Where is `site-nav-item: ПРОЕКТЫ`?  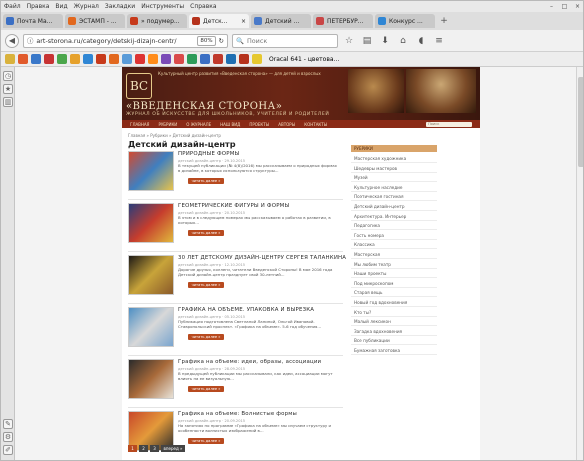
site-nav-item: ПРОЕКТЫ is located at coordinates (259, 124).